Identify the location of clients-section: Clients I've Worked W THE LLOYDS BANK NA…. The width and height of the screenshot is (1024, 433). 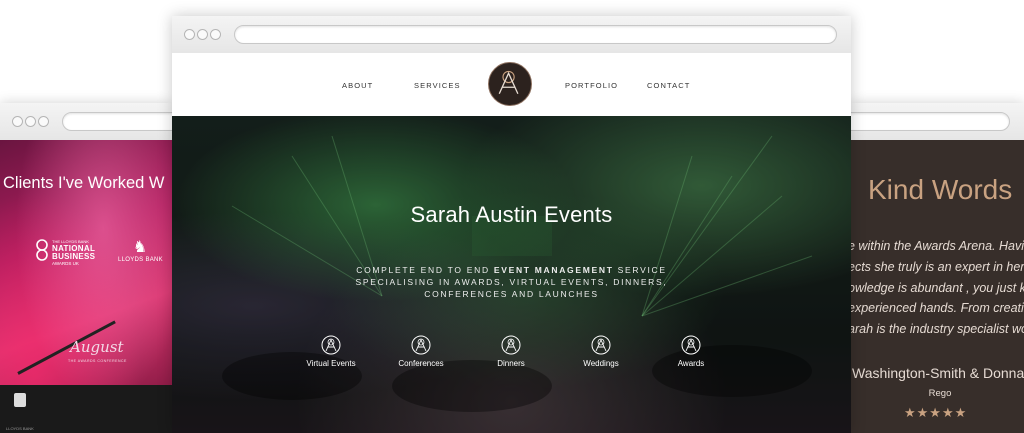
(86, 286).